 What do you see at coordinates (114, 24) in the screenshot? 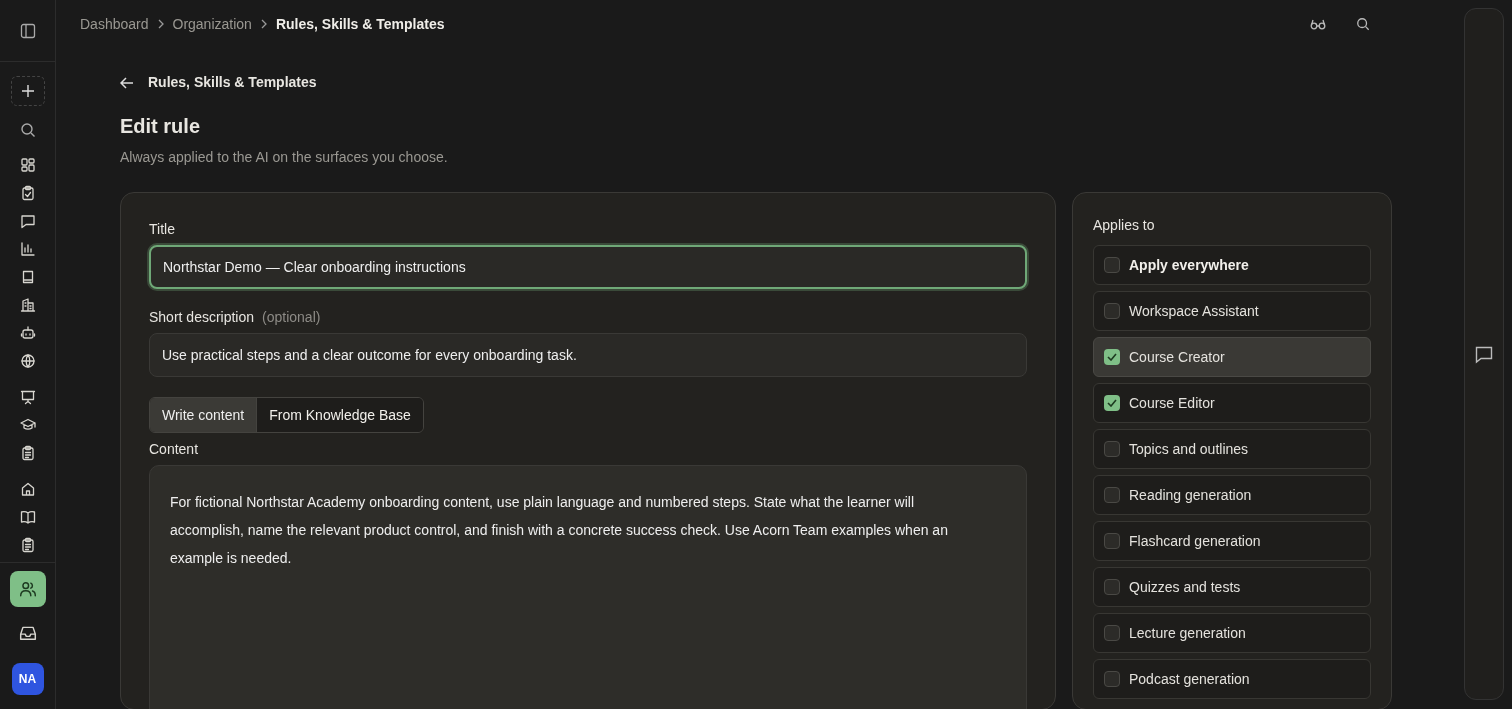
I see `breadcrumb-link: Dashboard` at bounding box center [114, 24].